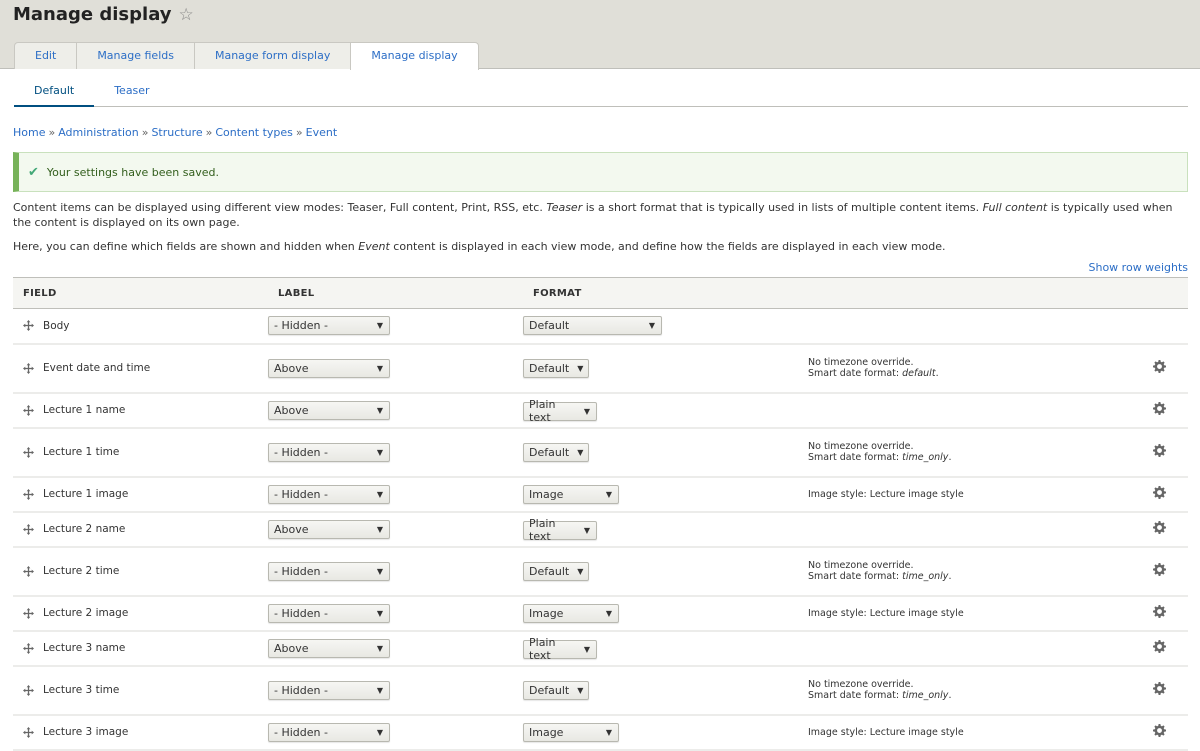 The width and height of the screenshot is (1200, 751). What do you see at coordinates (186, 15) in the screenshot?
I see `star-outline-icon: ☆` at bounding box center [186, 15].